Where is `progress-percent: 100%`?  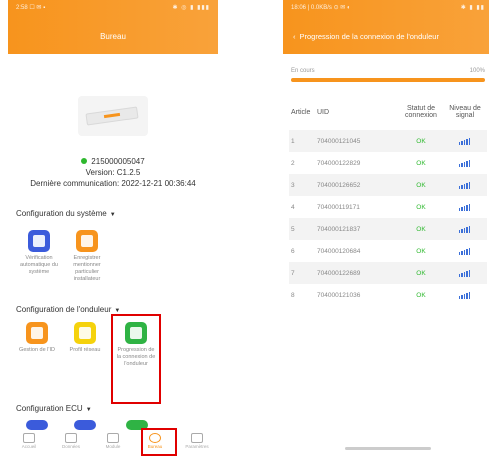
progress-percent: 100% is located at coordinates (477, 71).